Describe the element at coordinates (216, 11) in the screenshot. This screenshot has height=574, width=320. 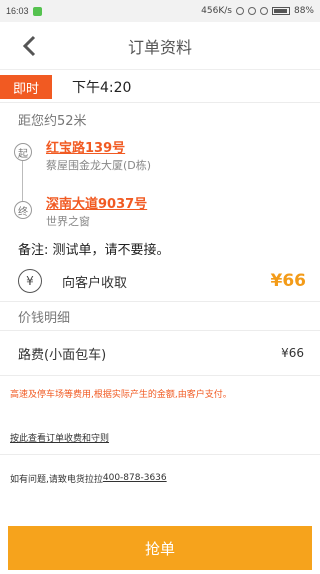
I see `network-speed: 456K/s` at that location.